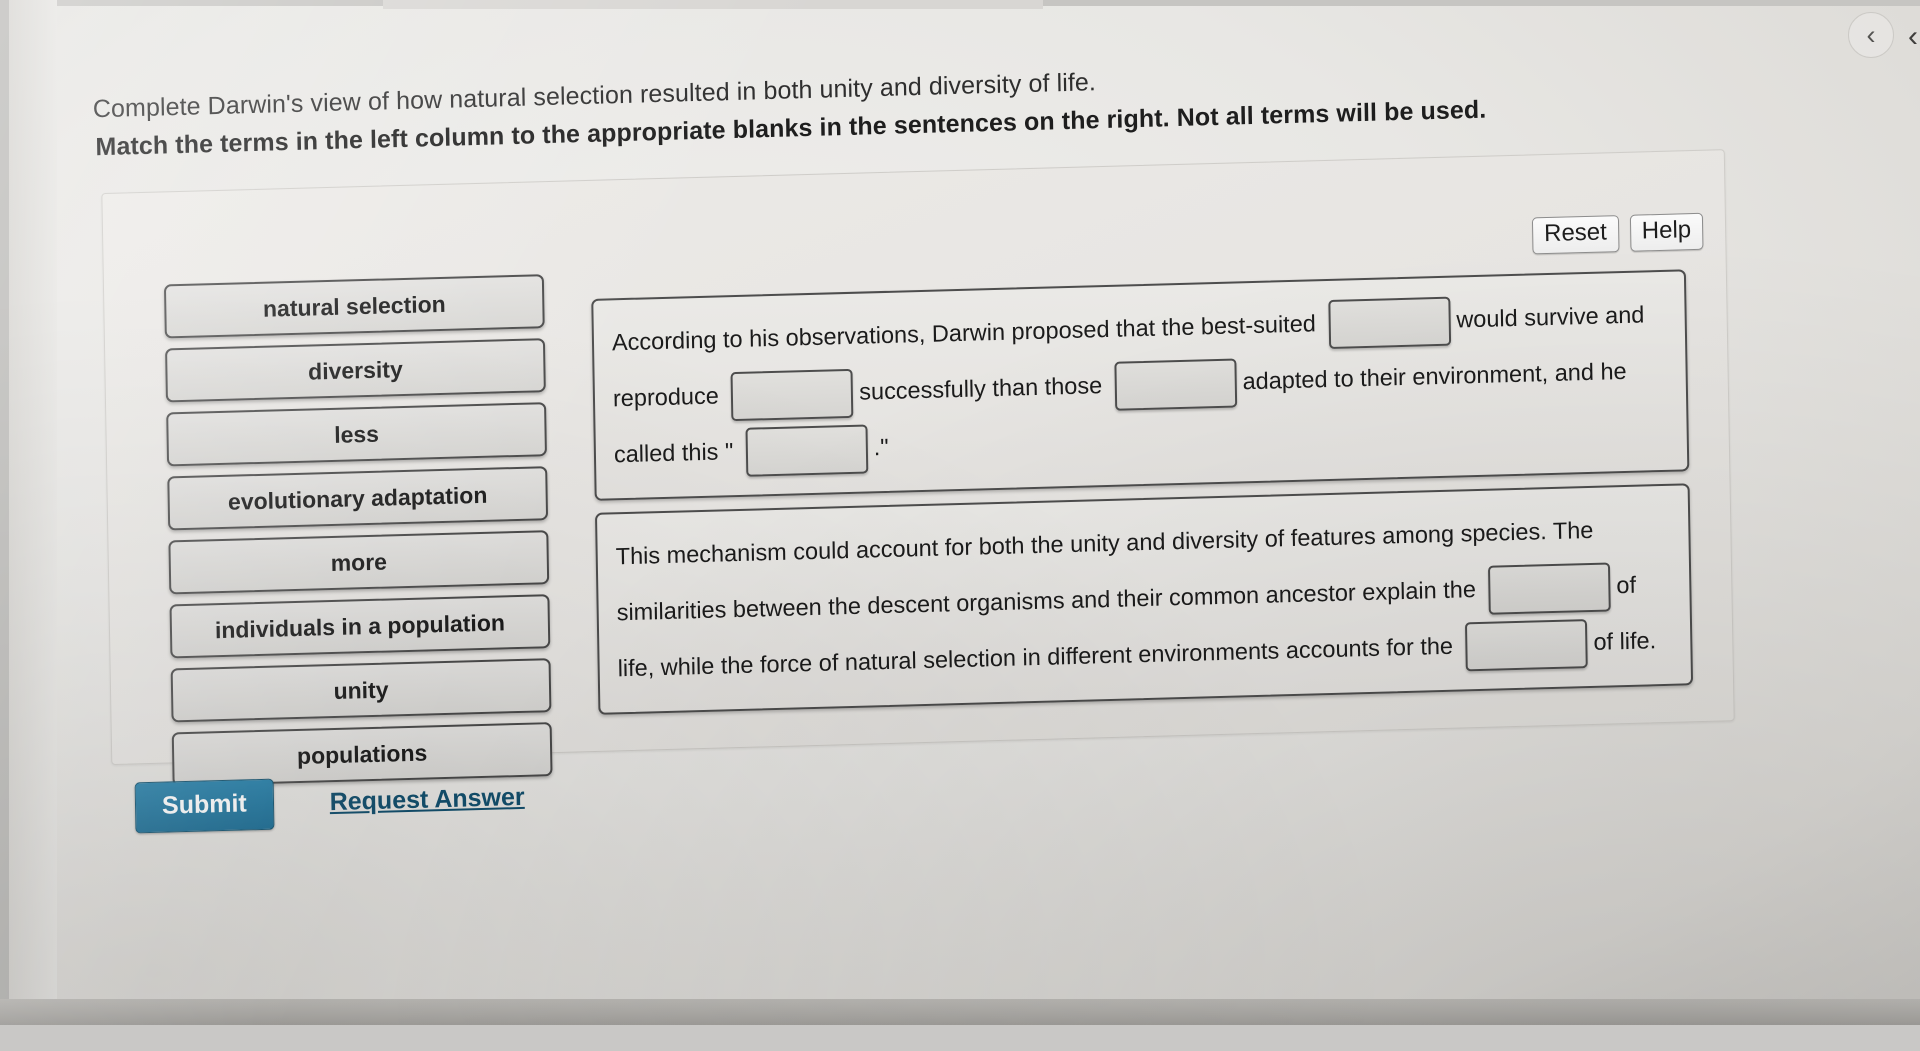 Image resolution: width=1920 pixels, height=1051 pixels. I want to click on term-tile-label: less, so click(356, 434).